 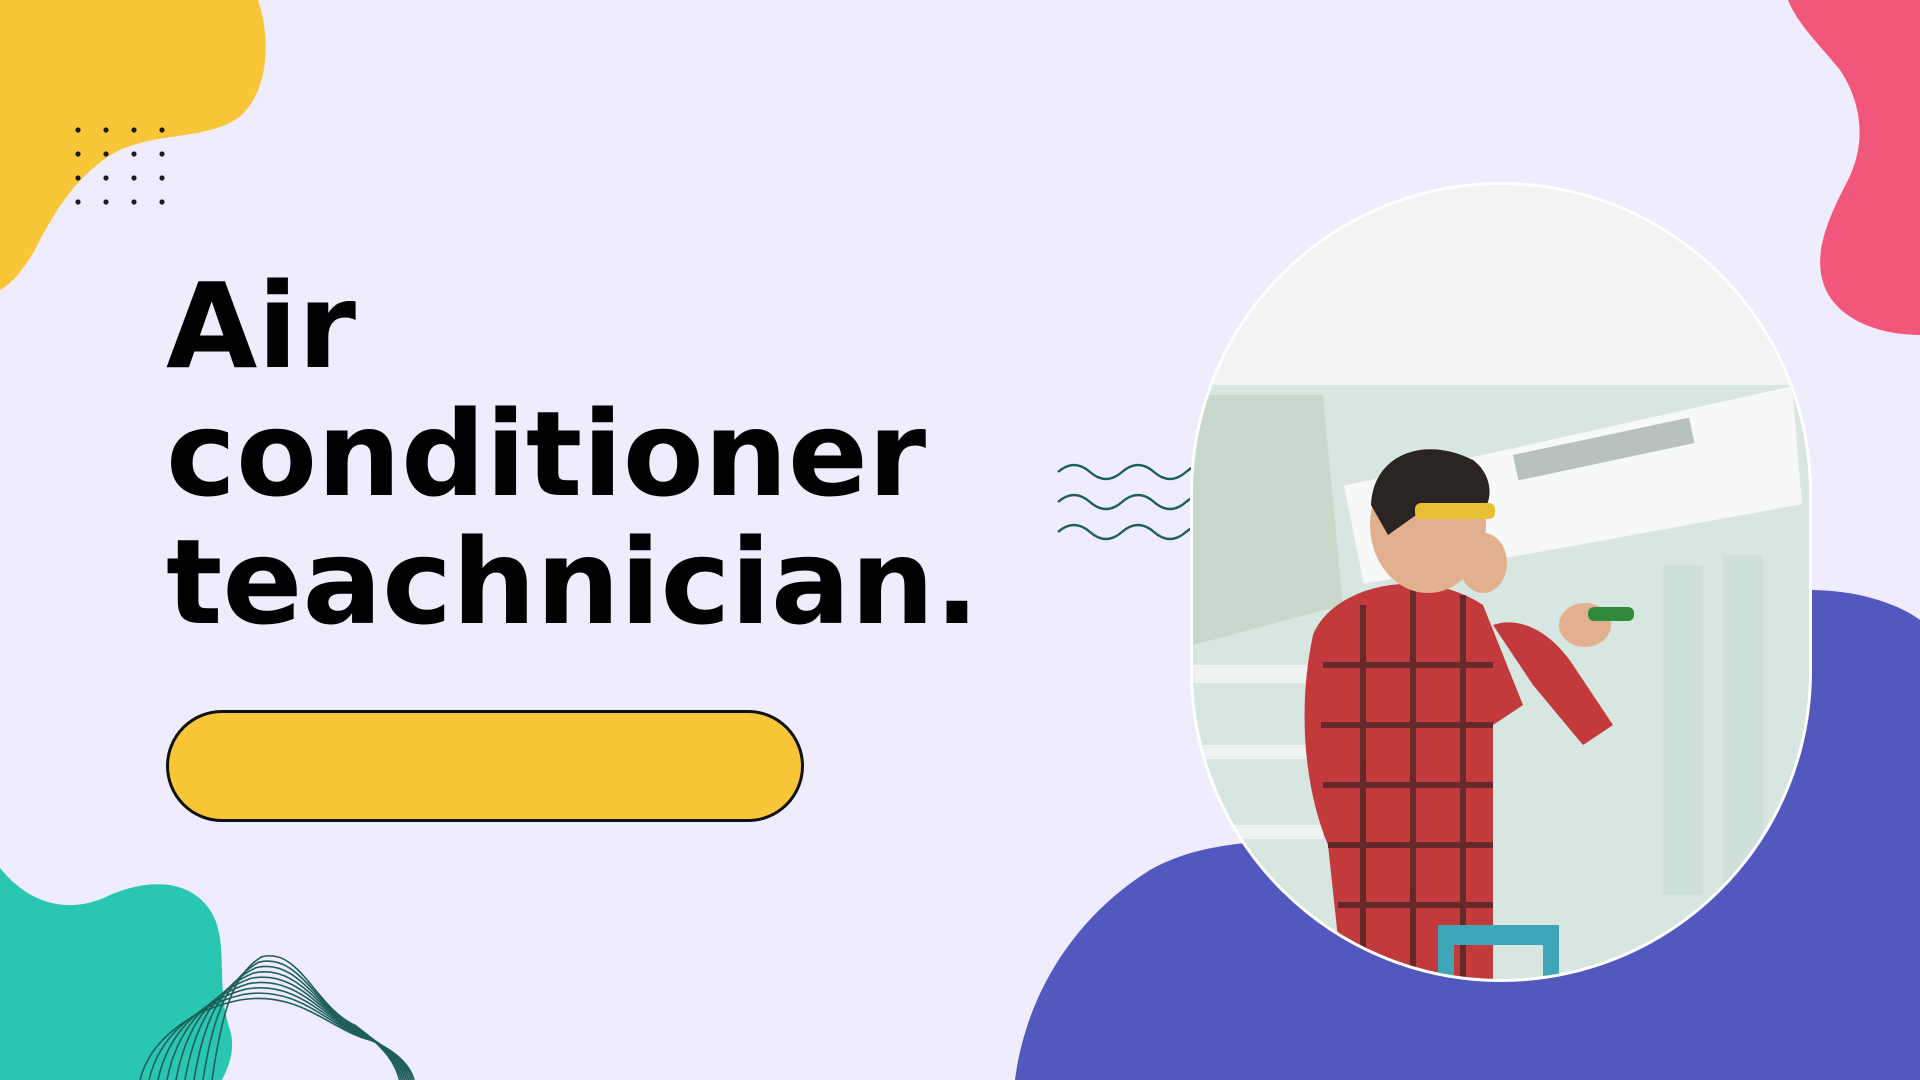 What do you see at coordinates (261, 326) in the screenshot?
I see `title-line: Air` at bounding box center [261, 326].